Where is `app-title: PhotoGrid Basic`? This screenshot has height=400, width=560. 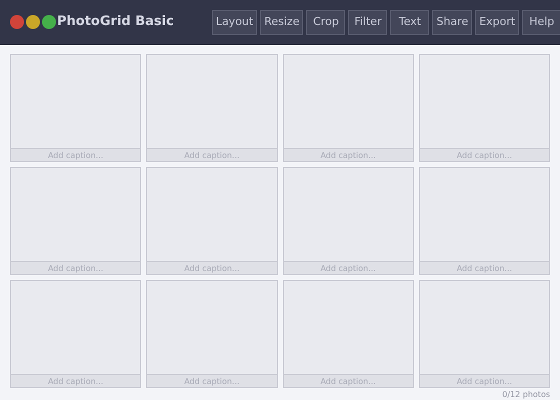
app-title: PhotoGrid Basic is located at coordinates (115, 22).